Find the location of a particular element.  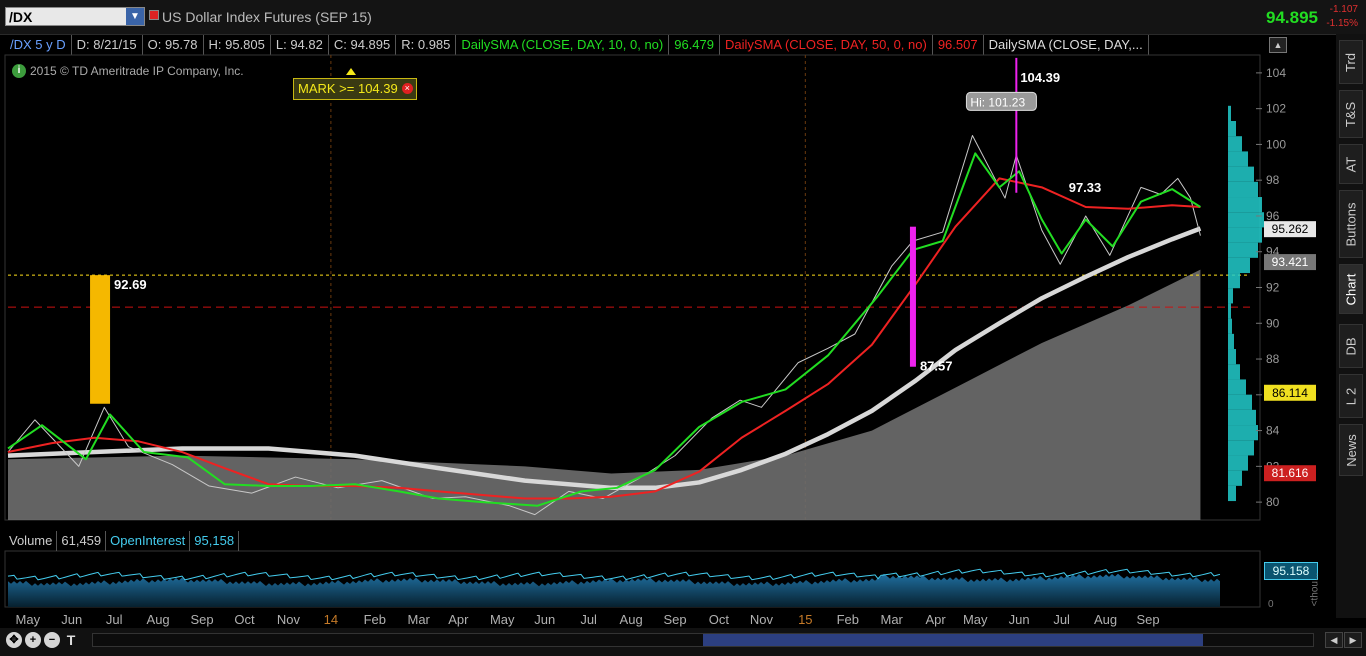

tab-db: DB is located at coordinates (1351, 346).